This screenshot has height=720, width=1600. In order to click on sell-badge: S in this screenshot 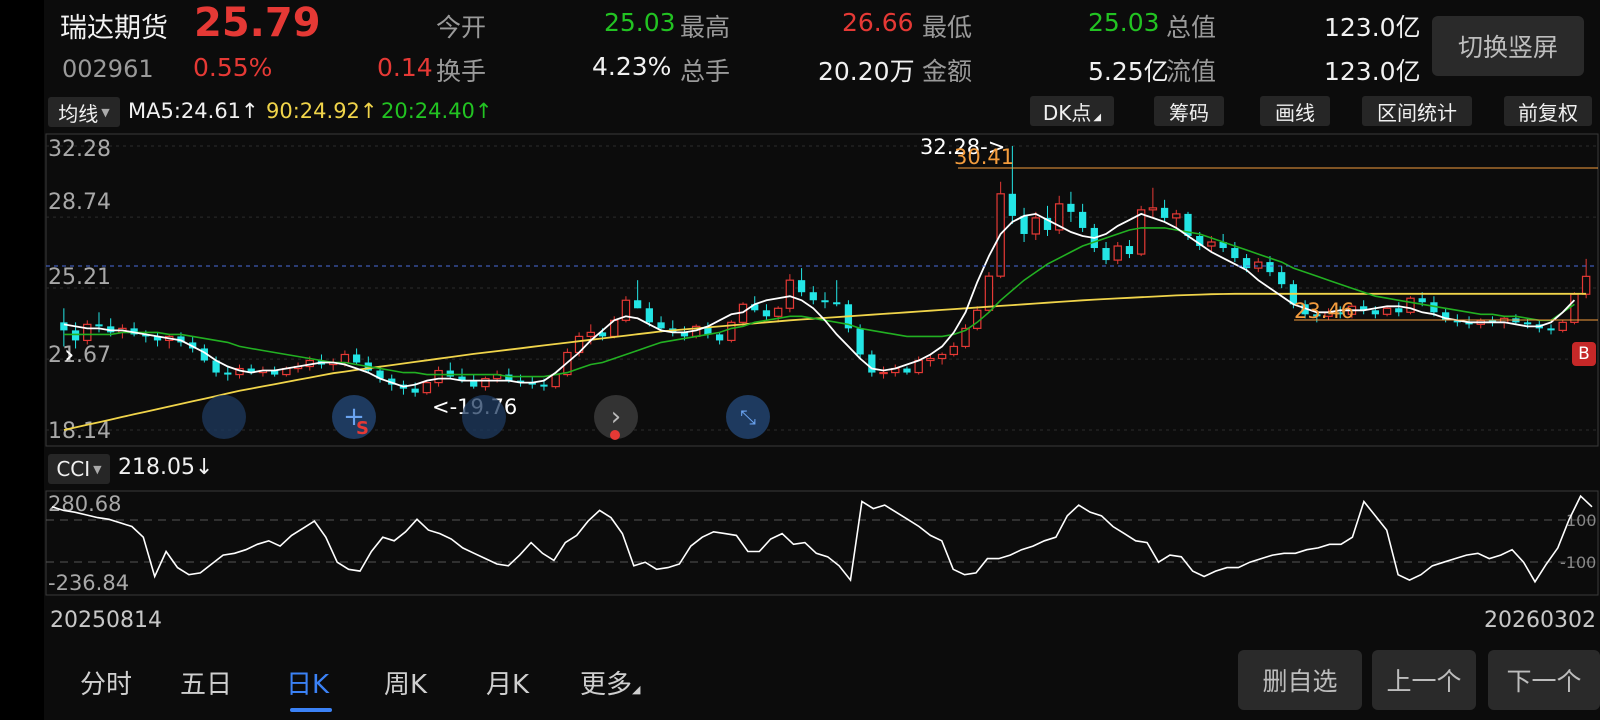, I will do `click(362, 428)`.